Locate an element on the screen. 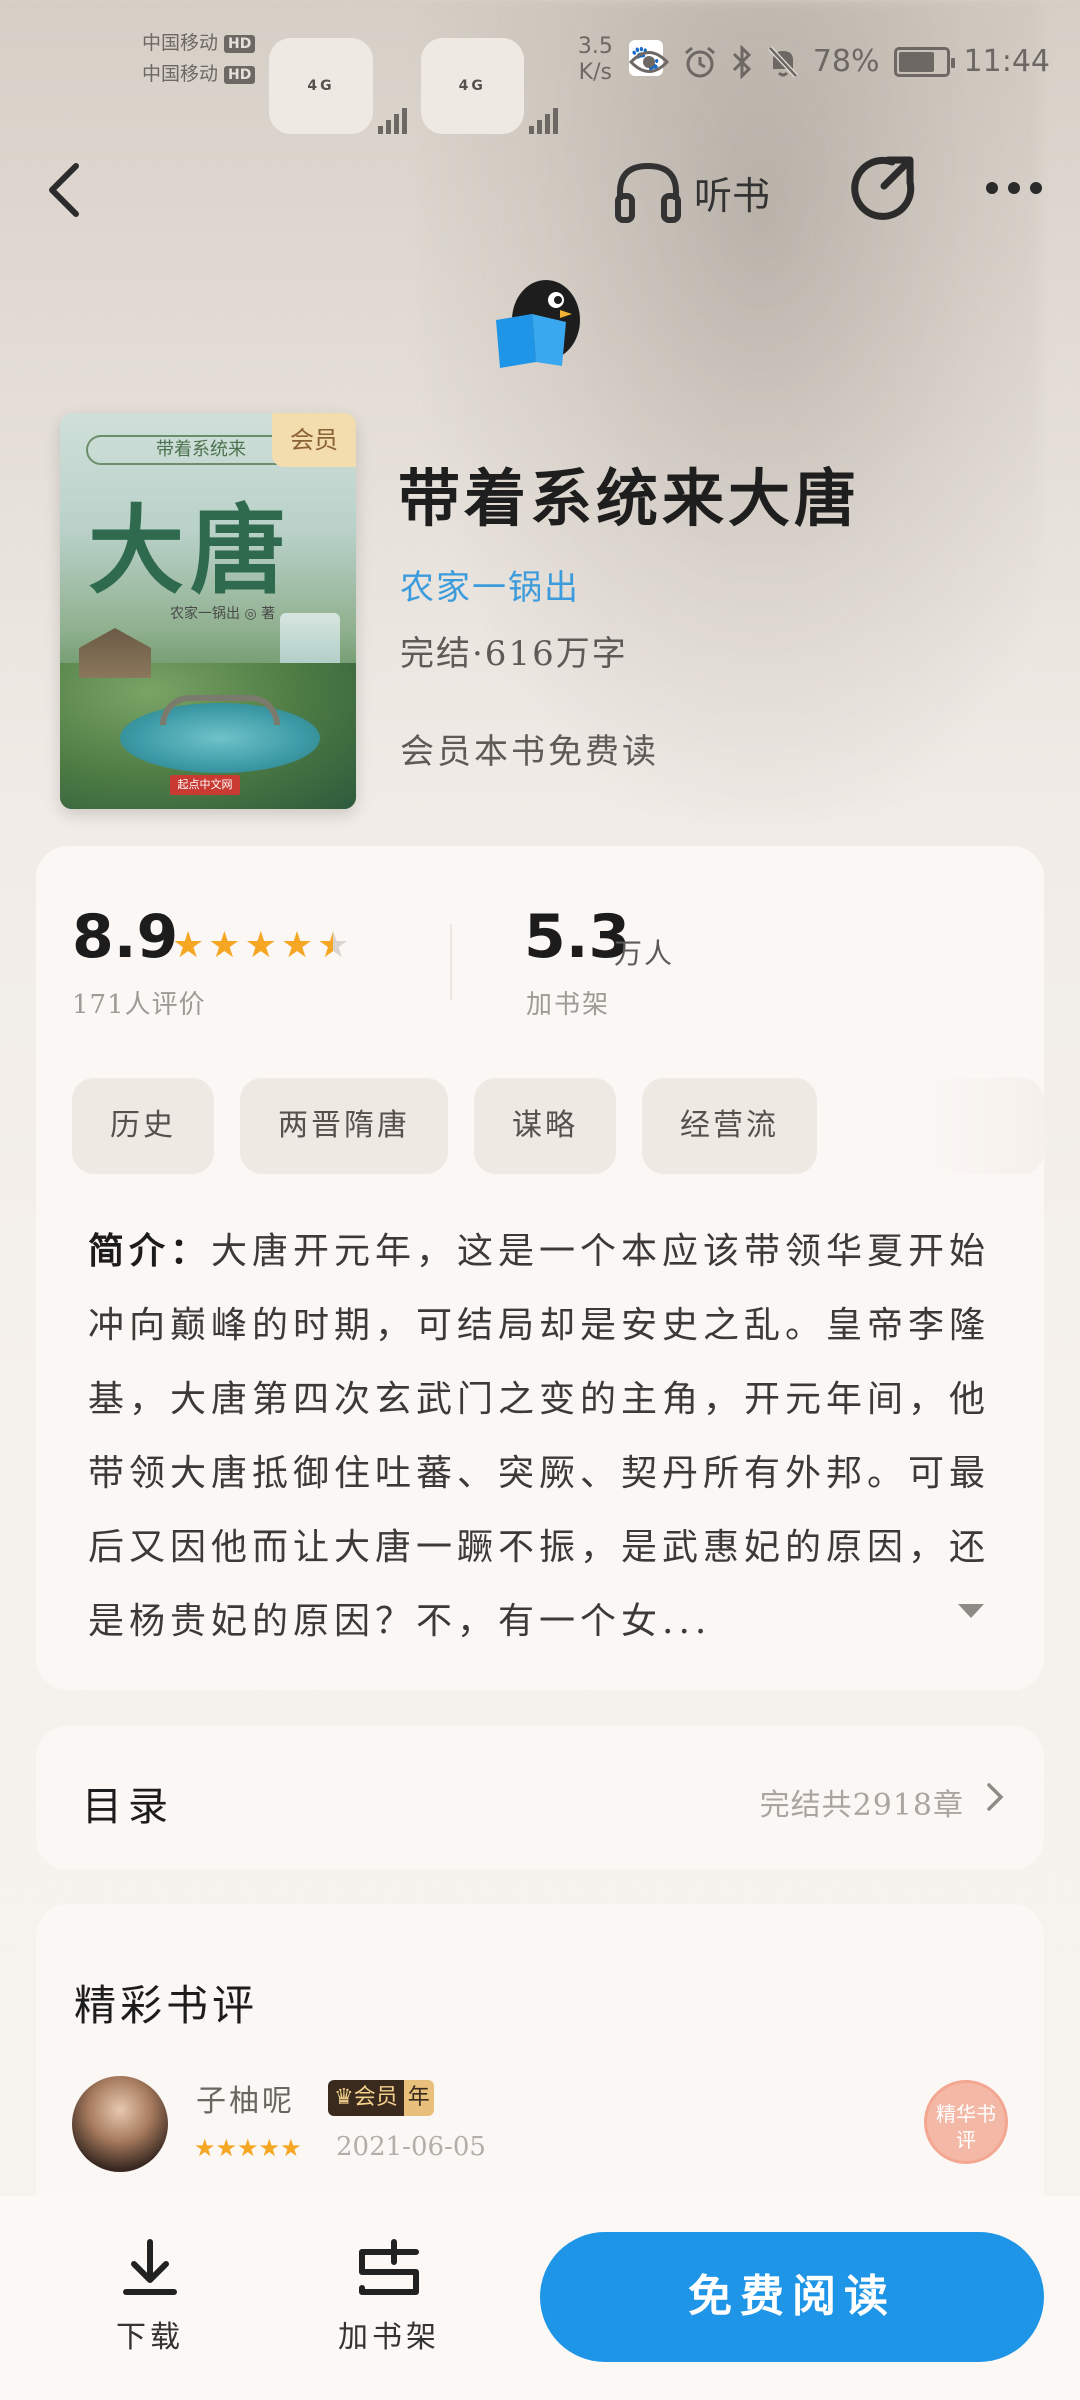 The width and height of the screenshot is (1080, 2400). cover-title: 大唐 is located at coordinates (190, 550).